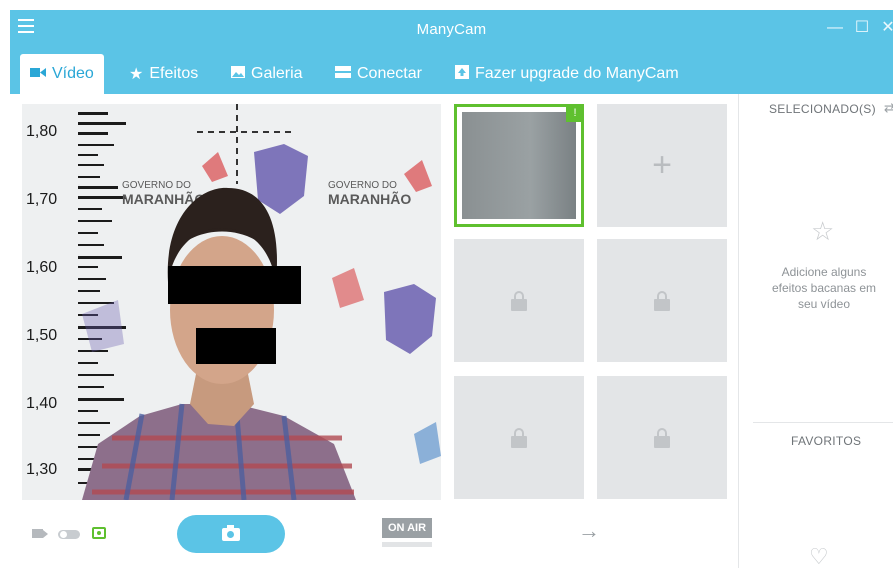 The height and width of the screenshot is (568, 893). Describe the element at coordinates (819, 556) in the screenshot. I see `heart-outline-icon: ♡` at that location.